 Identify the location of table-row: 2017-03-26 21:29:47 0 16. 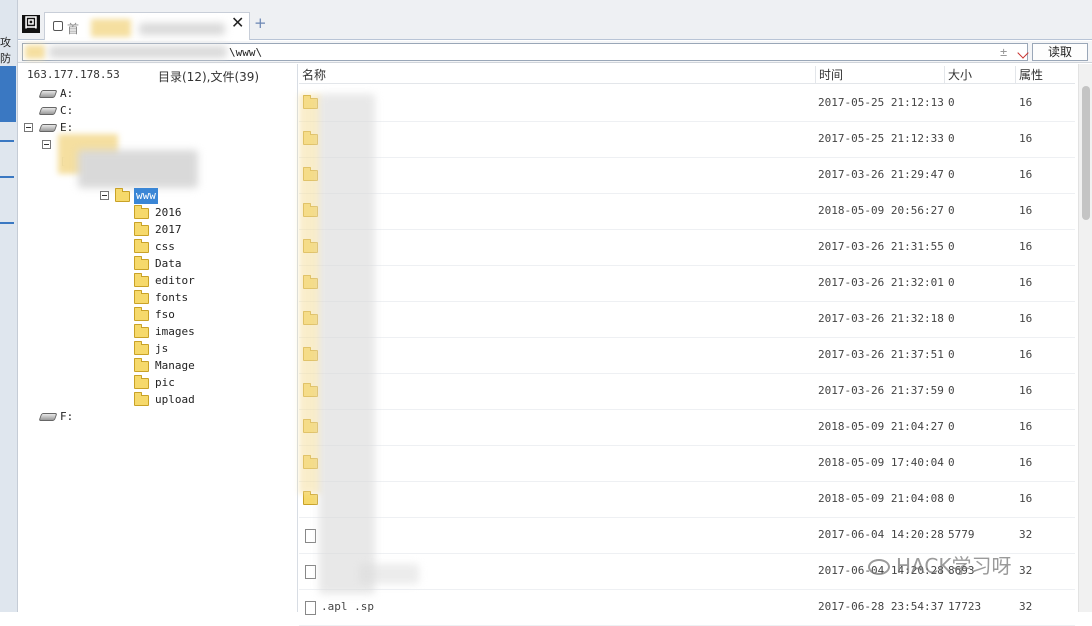
(687, 176).